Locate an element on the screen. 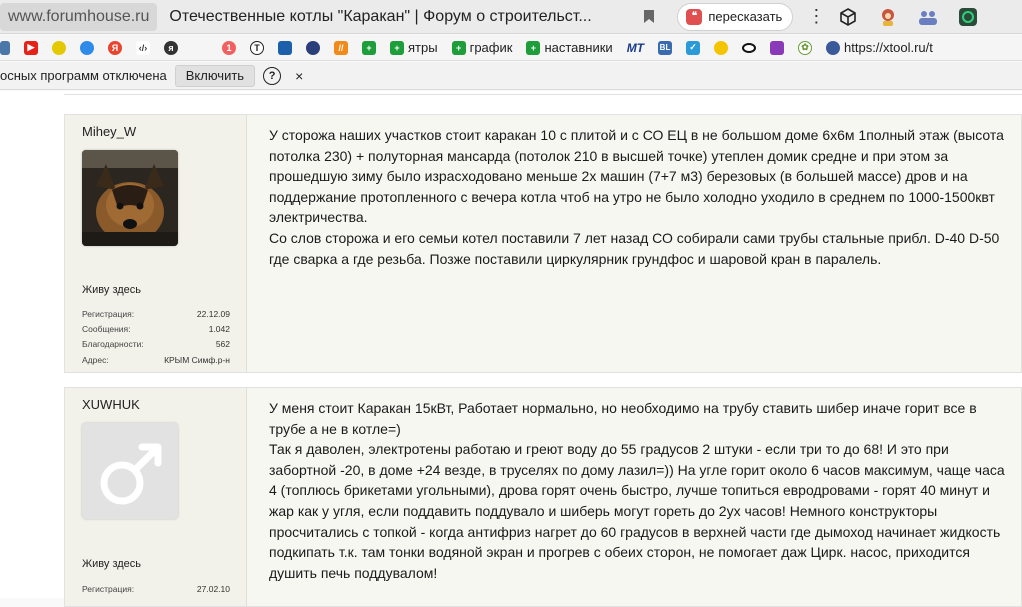 The image size is (1022, 607). bookmark-blue is located at coordinates (285, 47).